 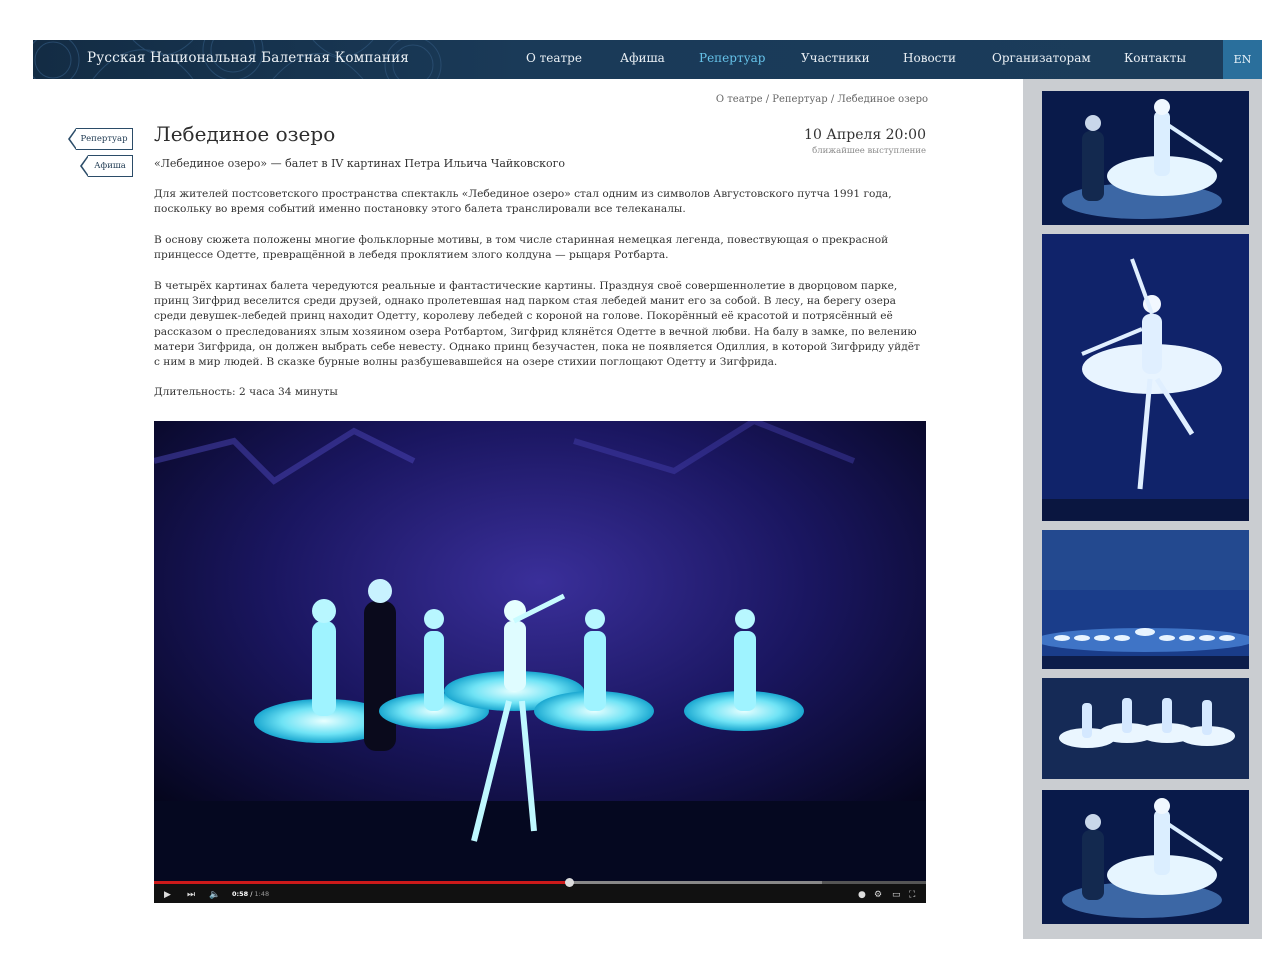 What do you see at coordinates (540, 892) in the screenshot?
I see `video-controls` at bounding box center [540, 892].